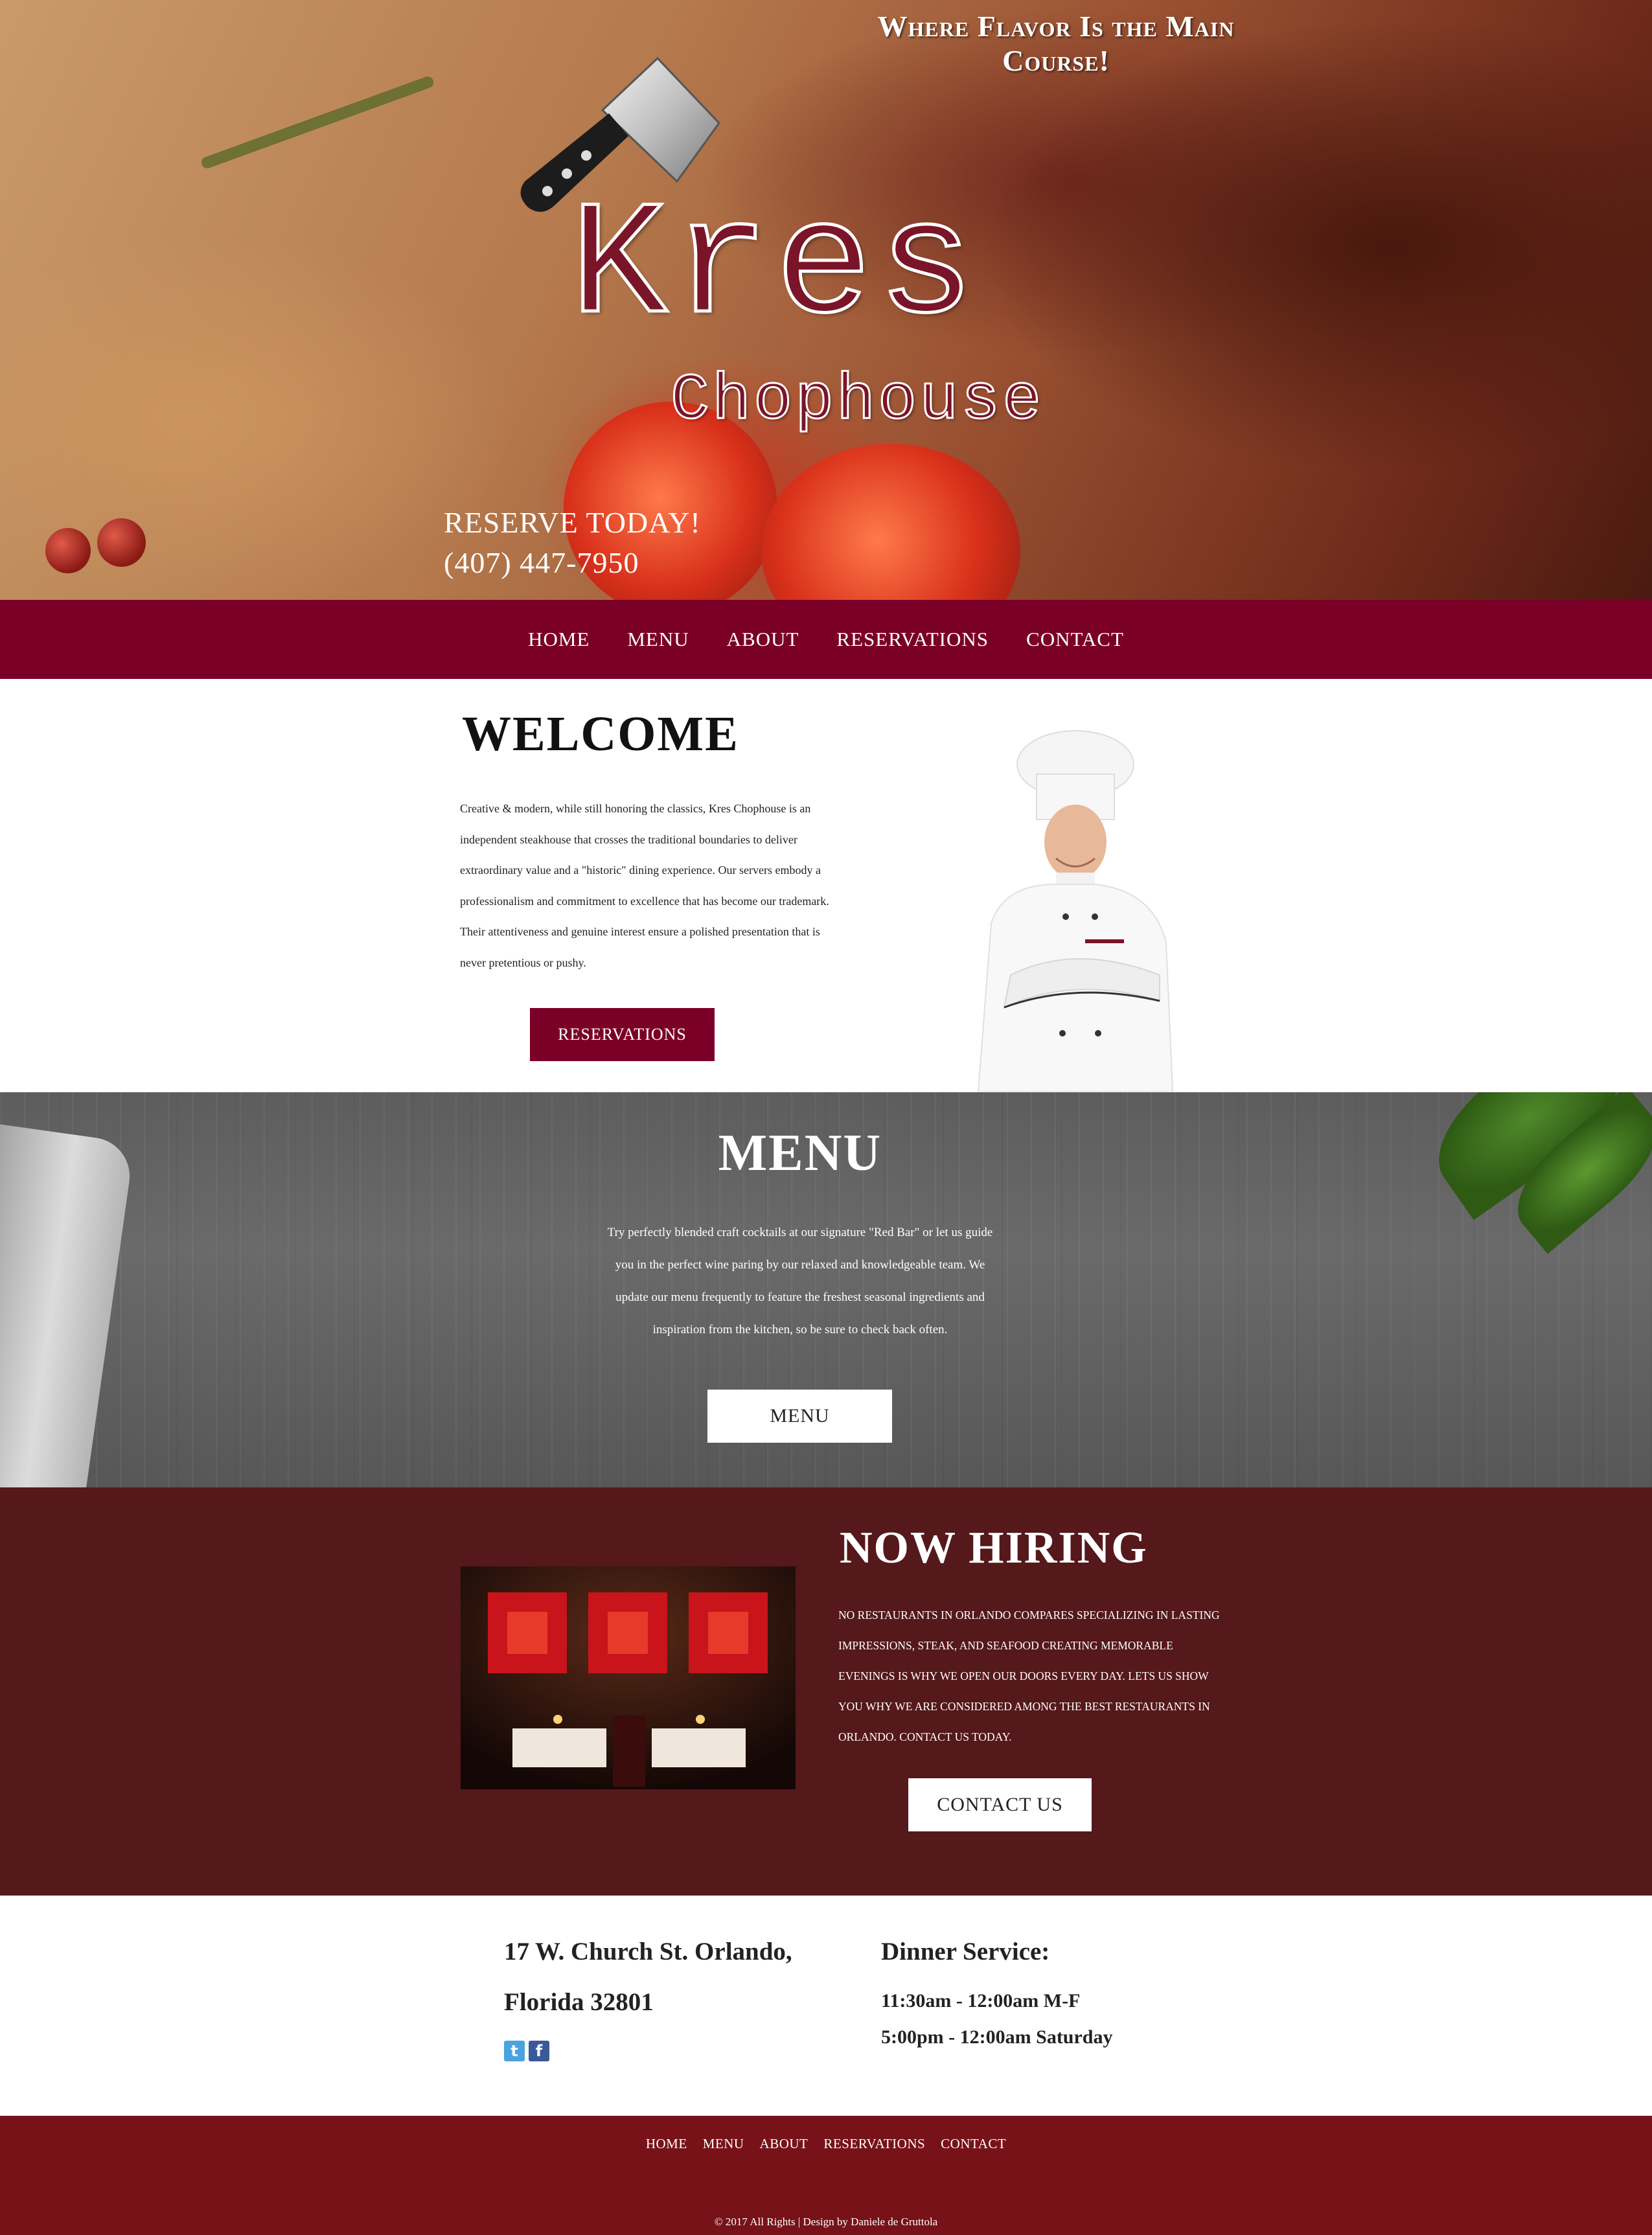 This screenshot has width=1652, height=2235. What do you see at coordinates (658, 639) in the screenshot?
I see `nav-item-menu: MENU` at bounding box center [658, 639].